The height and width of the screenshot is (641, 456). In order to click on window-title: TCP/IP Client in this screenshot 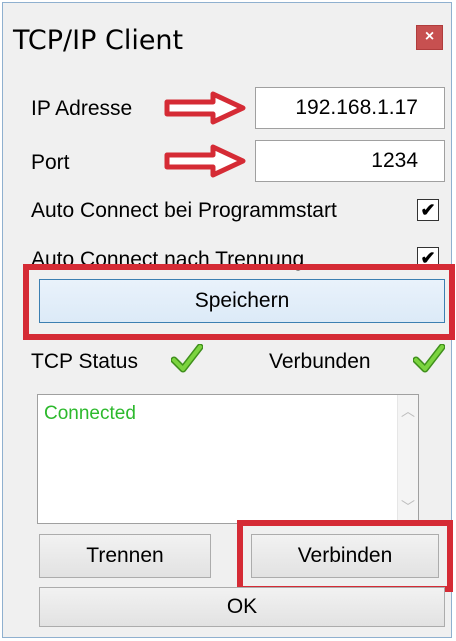, I will do `click(98, 40)`.